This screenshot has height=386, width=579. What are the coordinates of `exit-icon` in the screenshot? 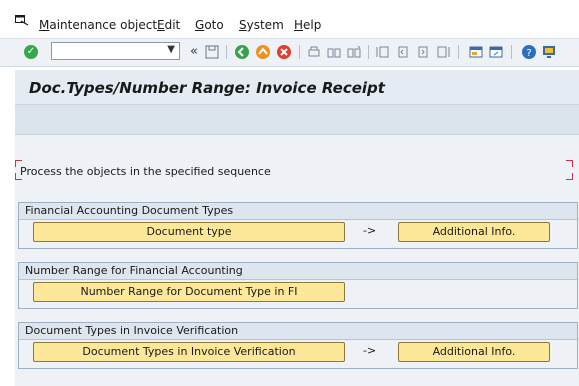 It's located at (263, 52).